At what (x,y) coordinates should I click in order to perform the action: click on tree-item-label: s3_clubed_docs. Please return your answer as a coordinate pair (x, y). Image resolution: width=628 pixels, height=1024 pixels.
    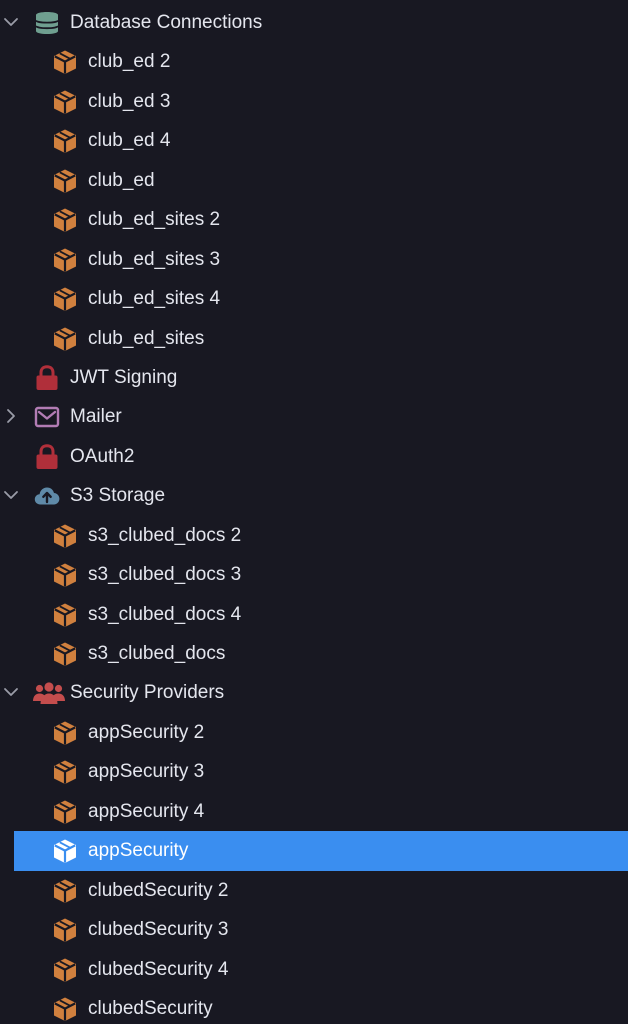
    Looking at the image, I should click on (157, 653).